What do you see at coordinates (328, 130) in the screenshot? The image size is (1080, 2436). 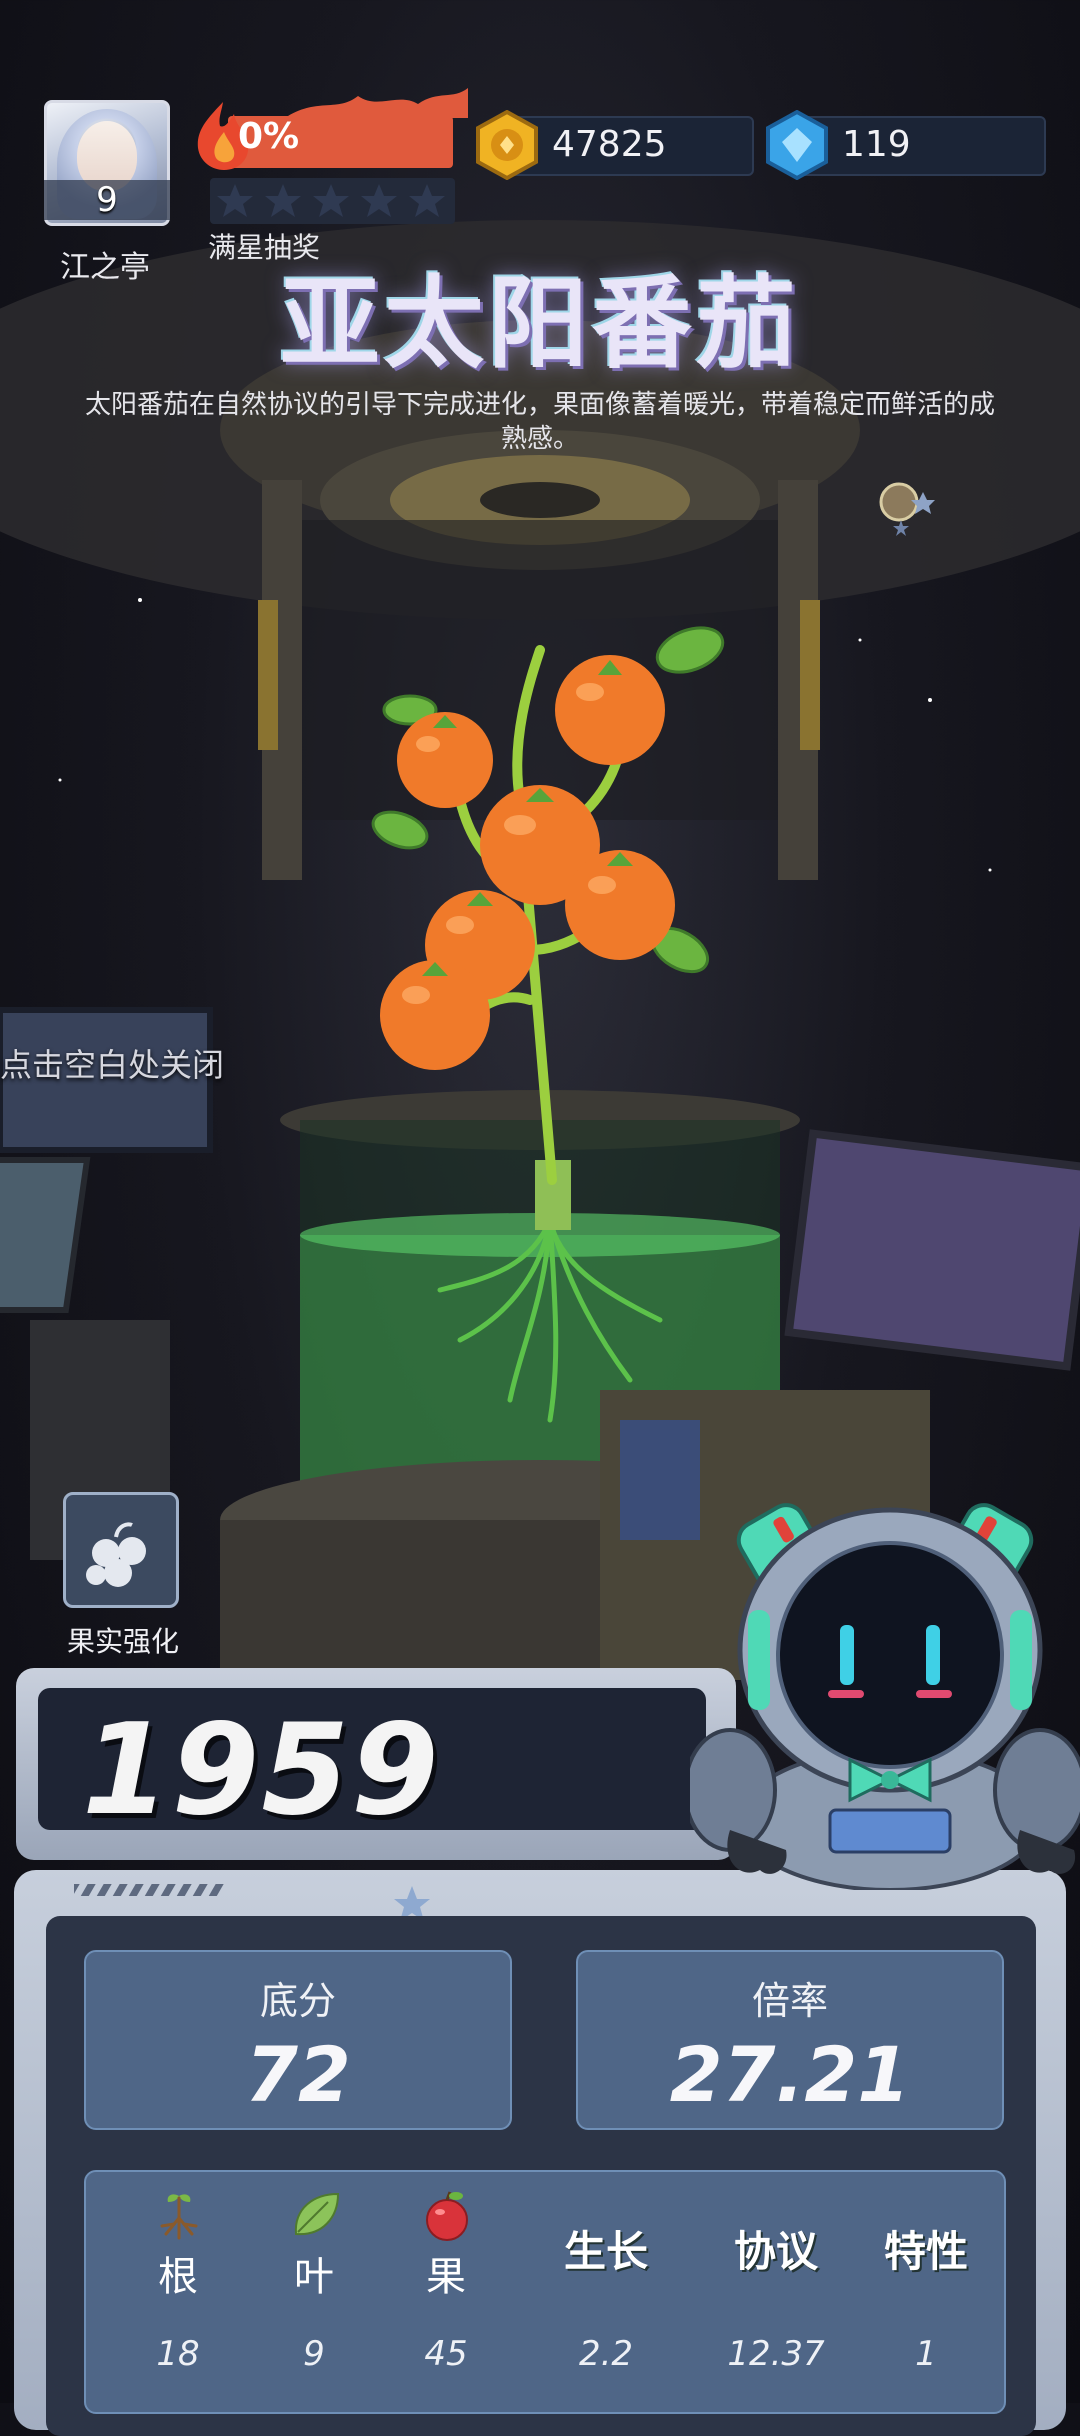 I see `flame-progress-bar: 0%` at bounding box center [328, 130].